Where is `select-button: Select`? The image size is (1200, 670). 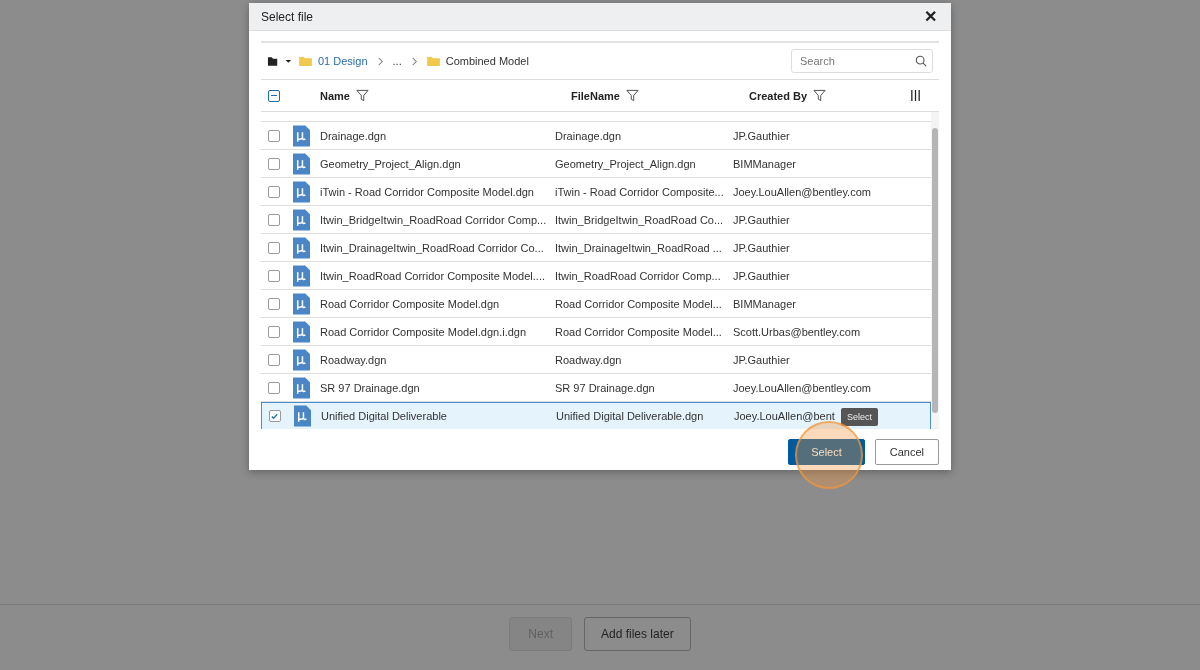
select-button: Select is located at coordinates (826, 452).